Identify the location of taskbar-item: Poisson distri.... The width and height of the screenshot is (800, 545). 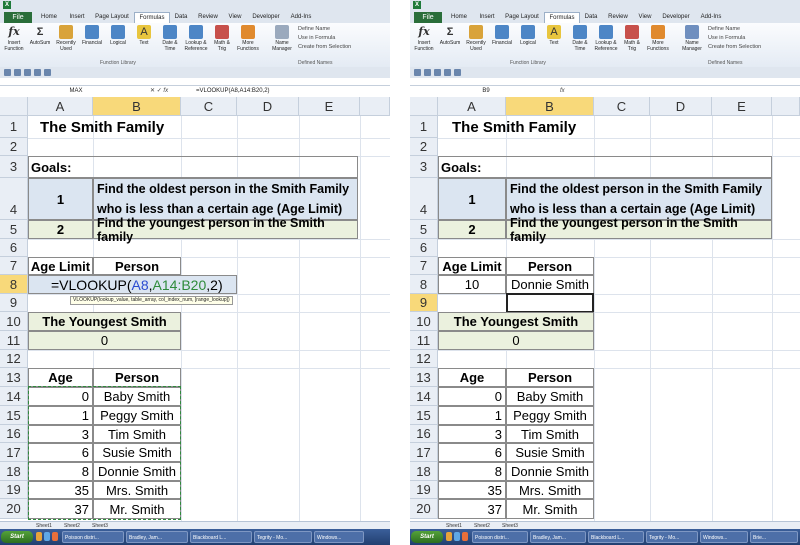
(93, 537).